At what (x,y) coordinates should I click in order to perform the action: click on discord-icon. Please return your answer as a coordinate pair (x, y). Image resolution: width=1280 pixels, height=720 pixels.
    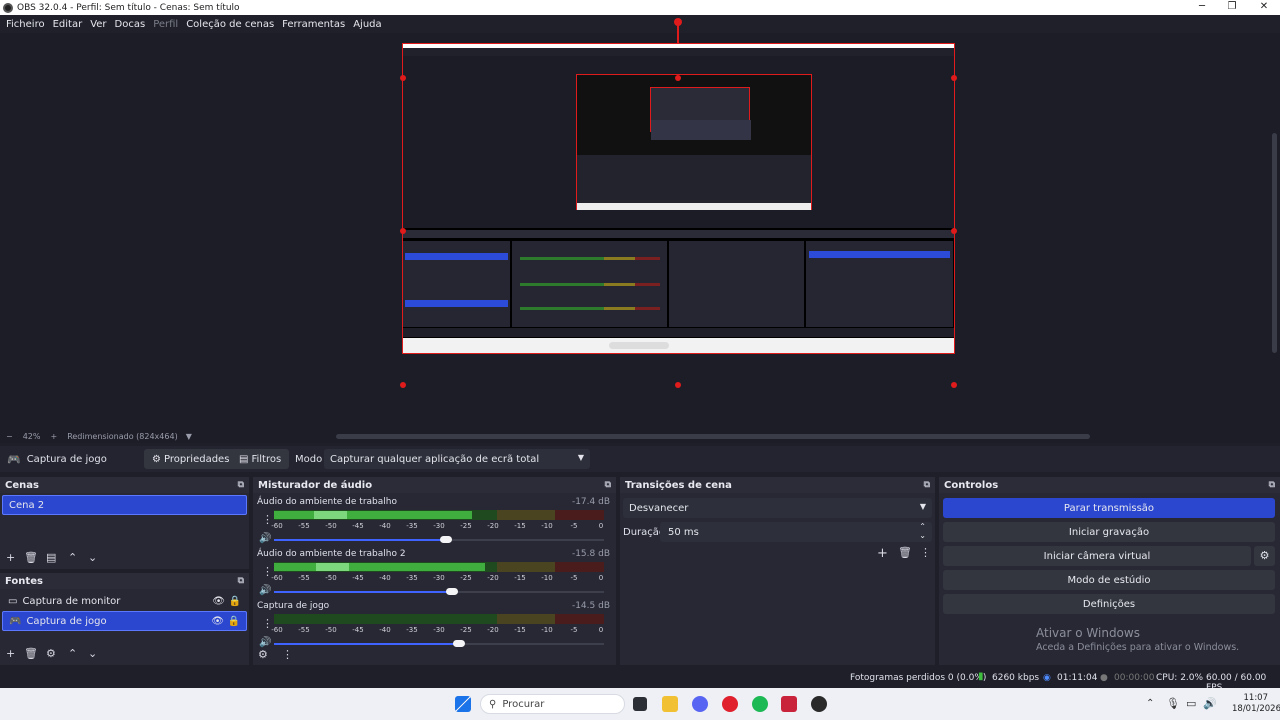
    Looking at the image, I should click on (700, 704).